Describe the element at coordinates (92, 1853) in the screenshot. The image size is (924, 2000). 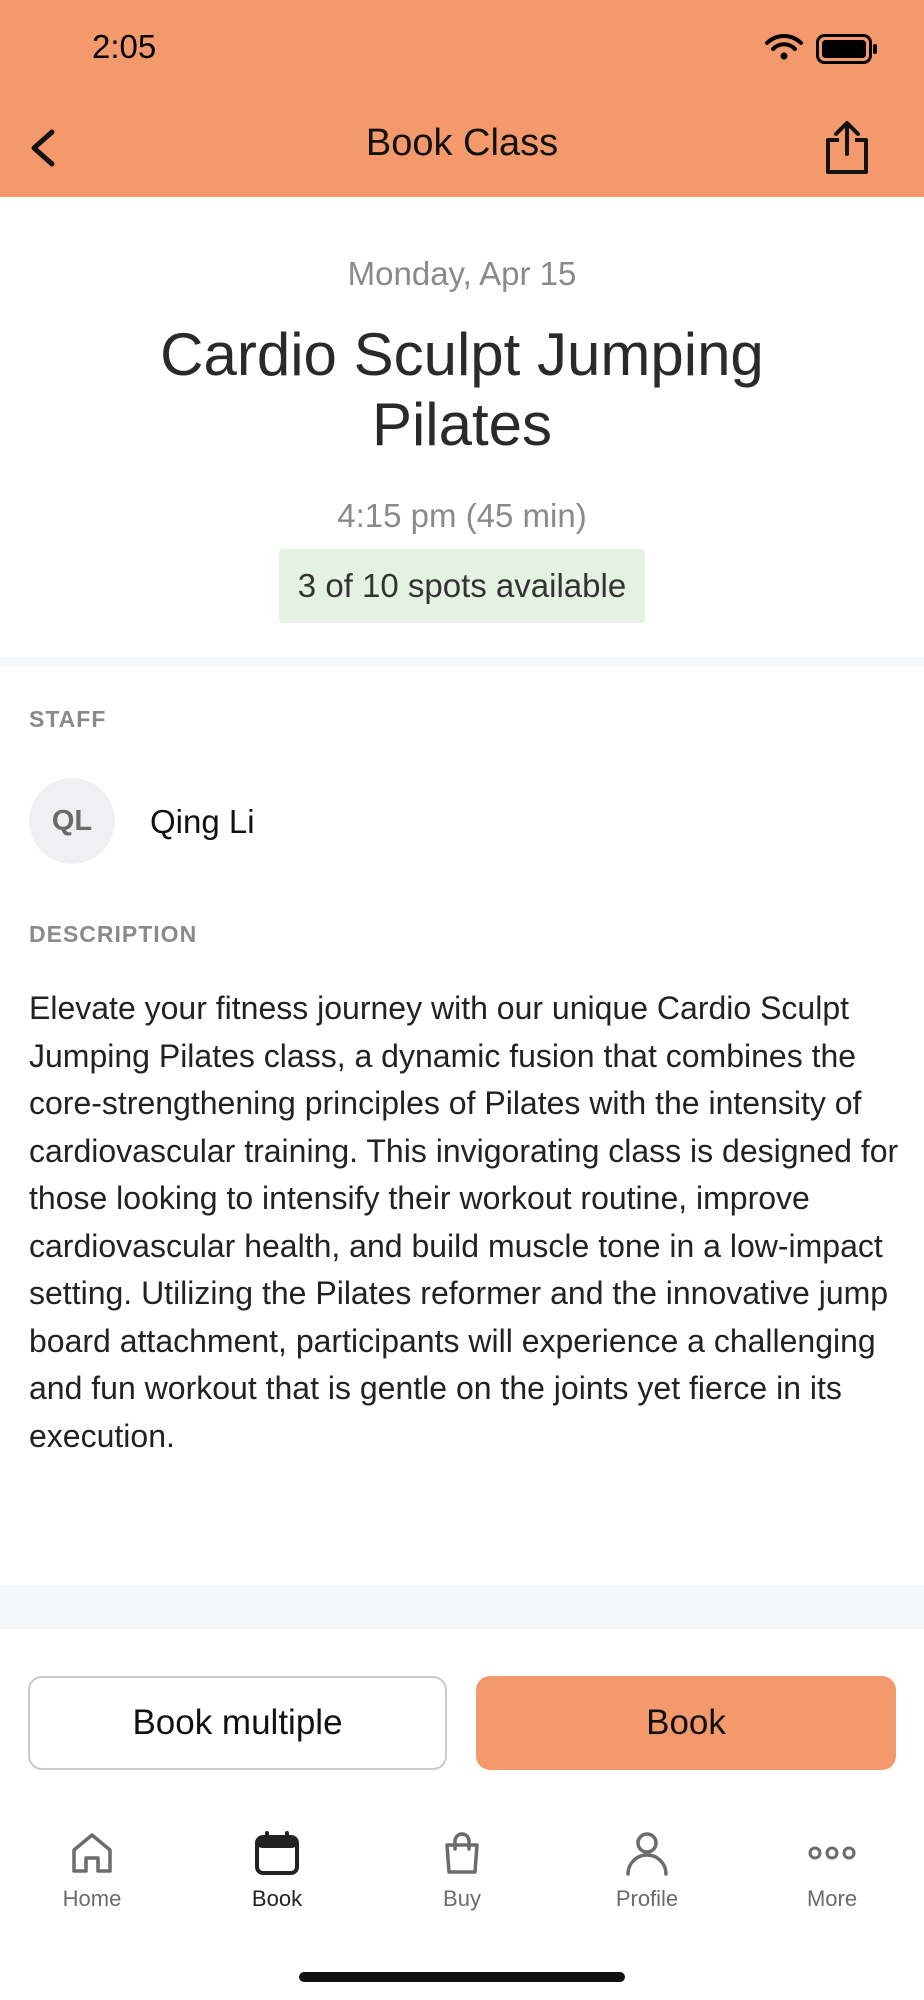
I see `home-icon` at that location.